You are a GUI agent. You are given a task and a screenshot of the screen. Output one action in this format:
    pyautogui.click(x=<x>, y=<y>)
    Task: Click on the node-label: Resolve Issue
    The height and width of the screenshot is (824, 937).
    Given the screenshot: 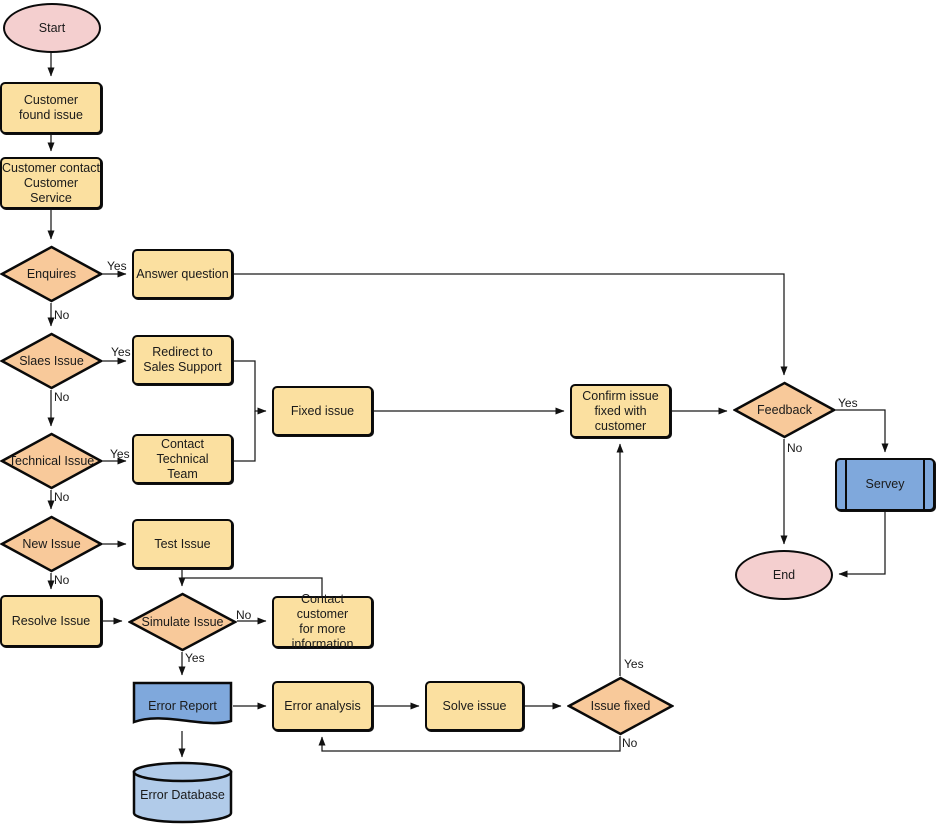 What is the action you would take?
    pyautogui.click(x=51, y=620)
    